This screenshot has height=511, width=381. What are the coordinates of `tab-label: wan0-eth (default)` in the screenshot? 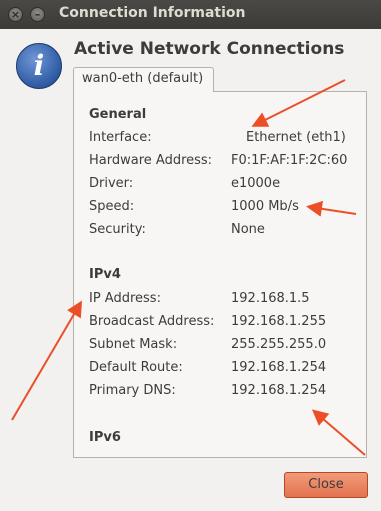 It's located at (143, 78).